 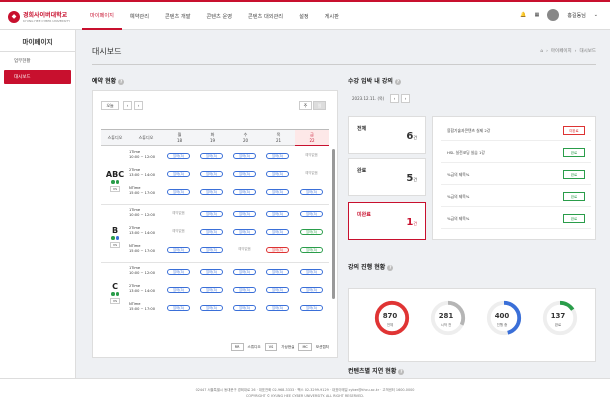 I want to click on next-date-button: ›, so click(x=405, y=98).